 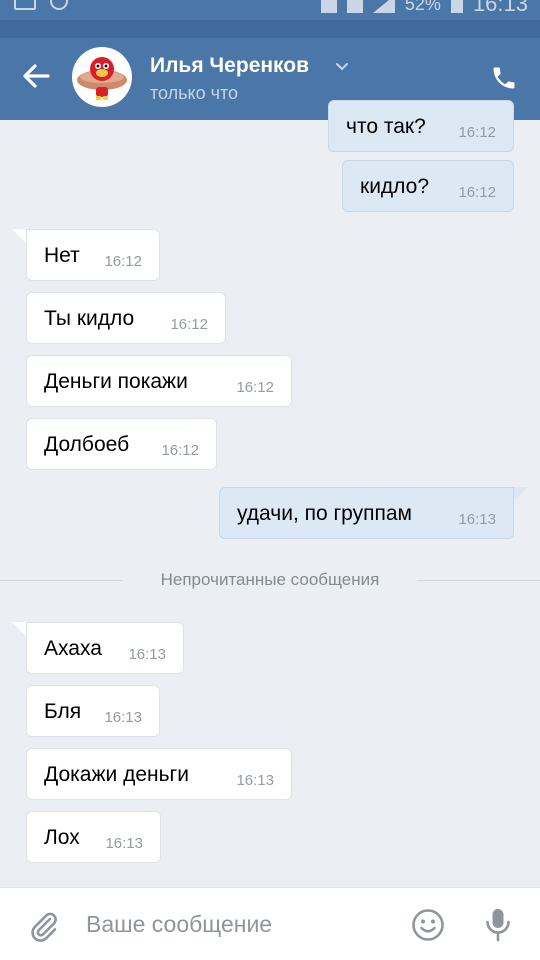 I want to click on message-text: Нет, so click(x=62, y=255).